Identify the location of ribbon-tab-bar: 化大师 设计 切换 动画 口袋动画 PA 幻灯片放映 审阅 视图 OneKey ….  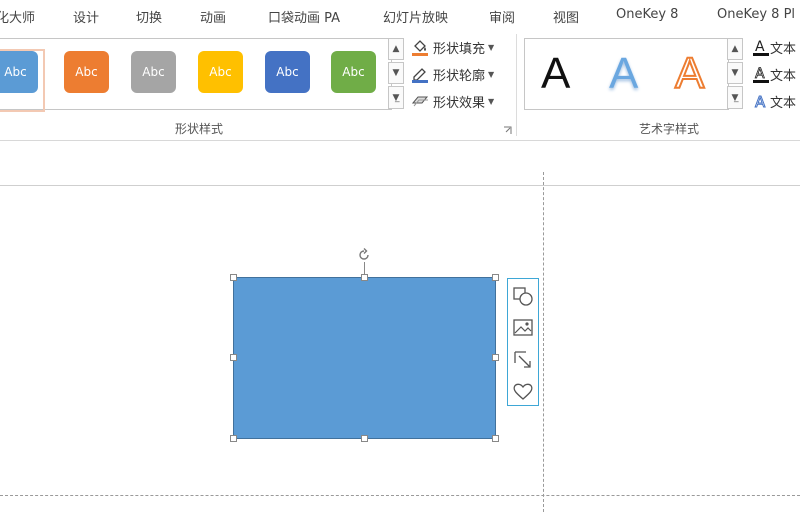
(400, 15).